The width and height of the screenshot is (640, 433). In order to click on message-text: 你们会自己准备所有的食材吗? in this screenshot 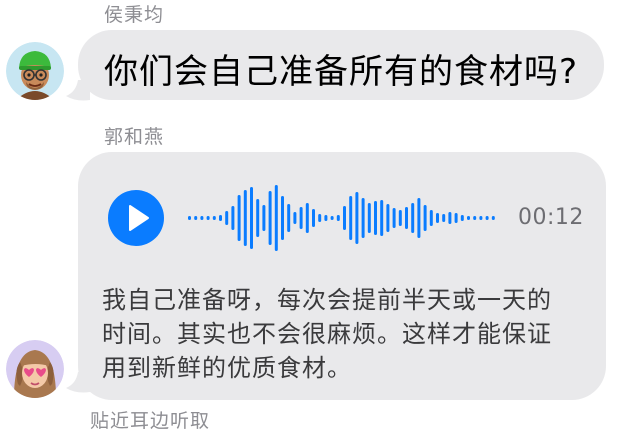, I will do `click(341, 72)`.